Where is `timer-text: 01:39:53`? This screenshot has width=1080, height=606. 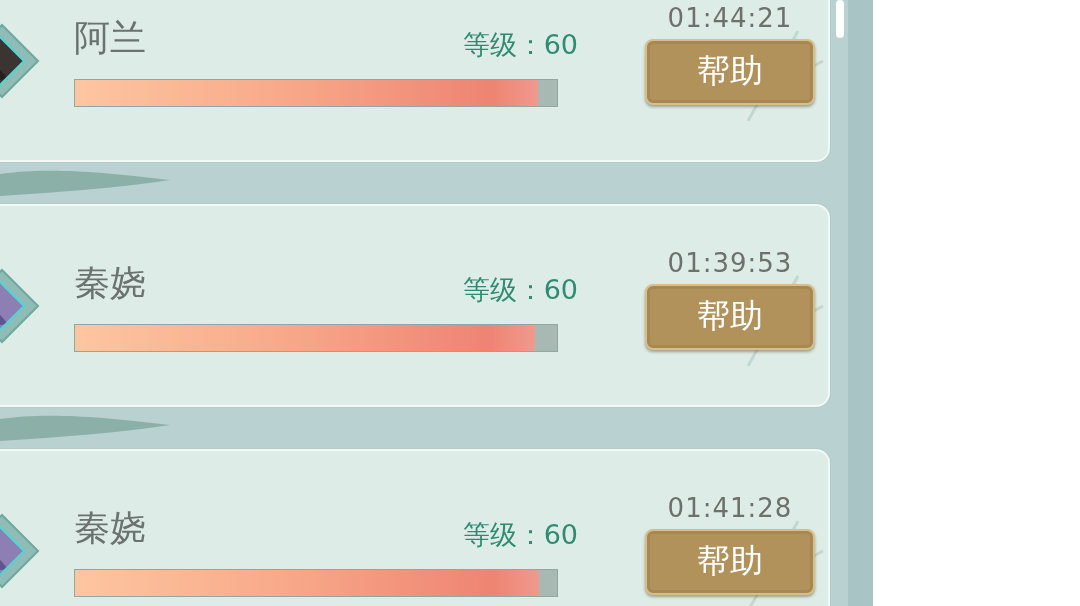
timer-text: 01:39:53 is located at coordinates (730, 262).